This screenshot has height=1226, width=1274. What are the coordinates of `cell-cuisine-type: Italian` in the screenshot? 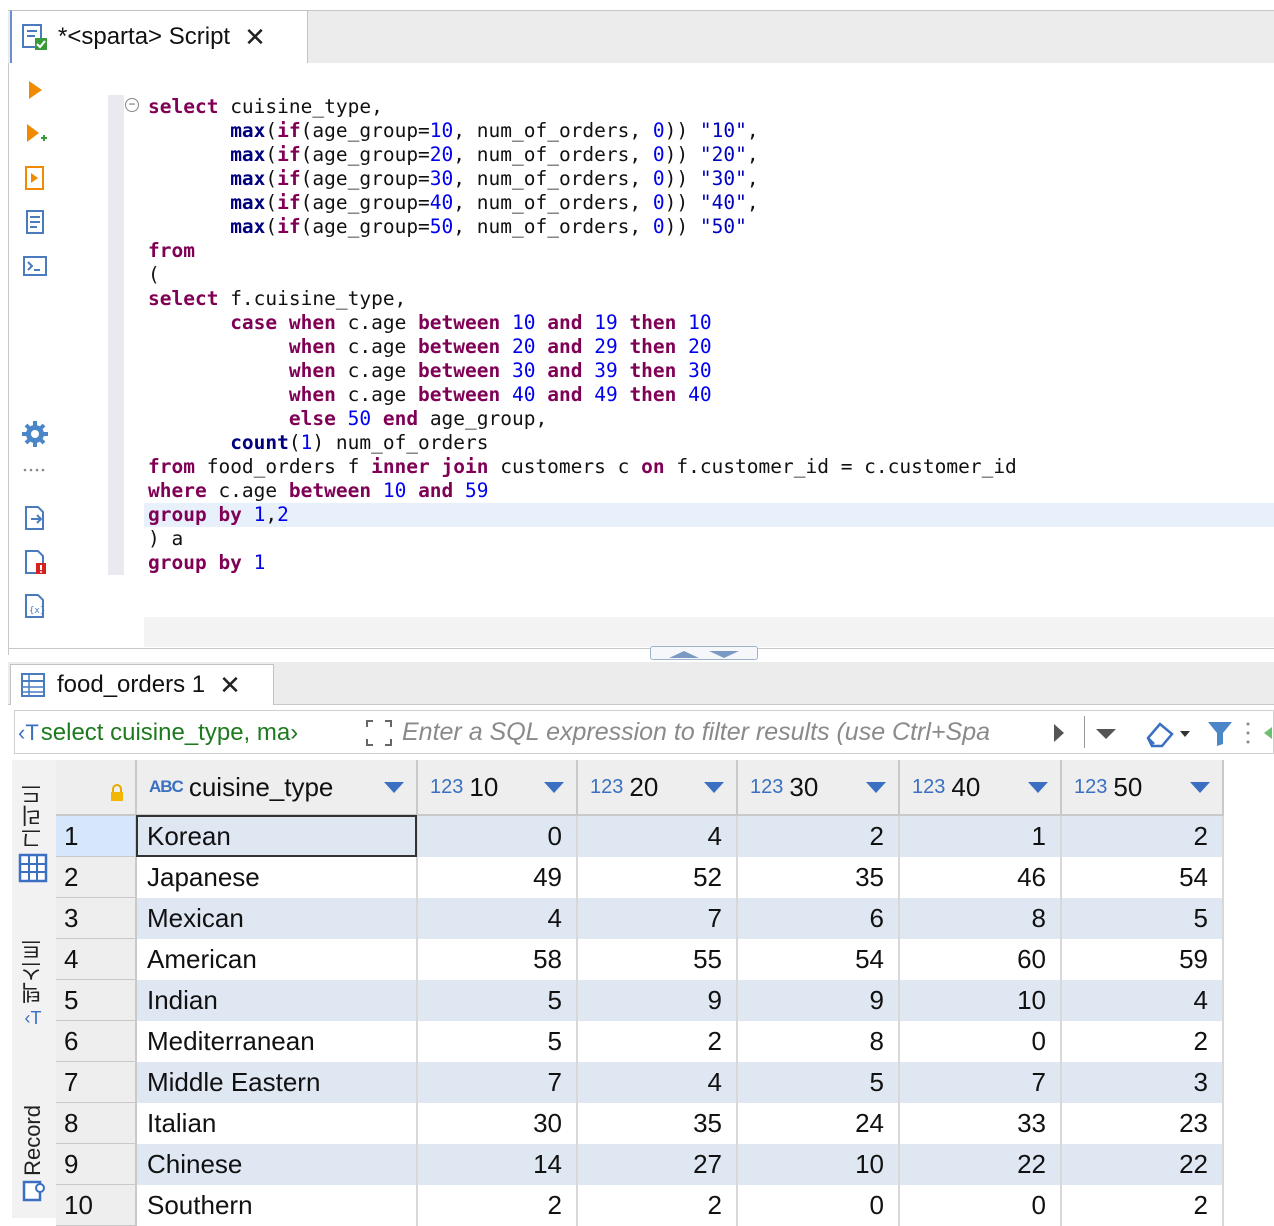 It's located at (277, 1123).